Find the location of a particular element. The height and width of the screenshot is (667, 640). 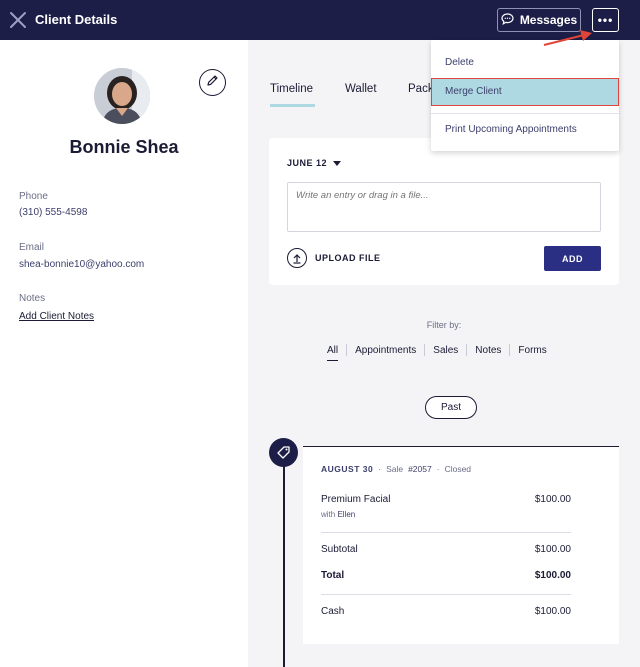

entry-input is located at coordinates (444, 207).